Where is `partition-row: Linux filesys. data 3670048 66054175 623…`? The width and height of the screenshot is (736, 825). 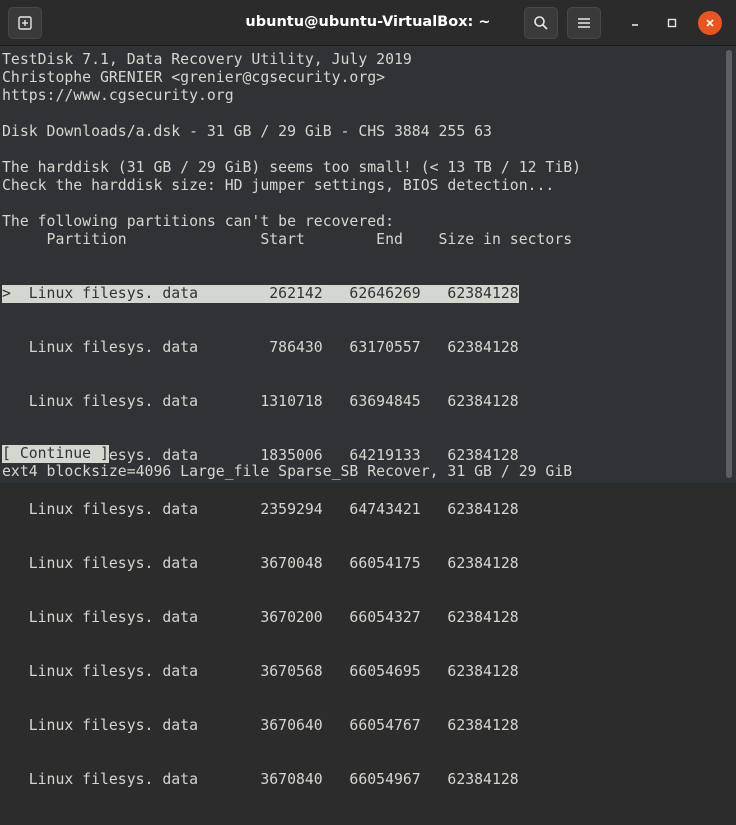 partition-row: Linux filesys. data 3670048 66054175 623… is located at coordinates (260, 564).